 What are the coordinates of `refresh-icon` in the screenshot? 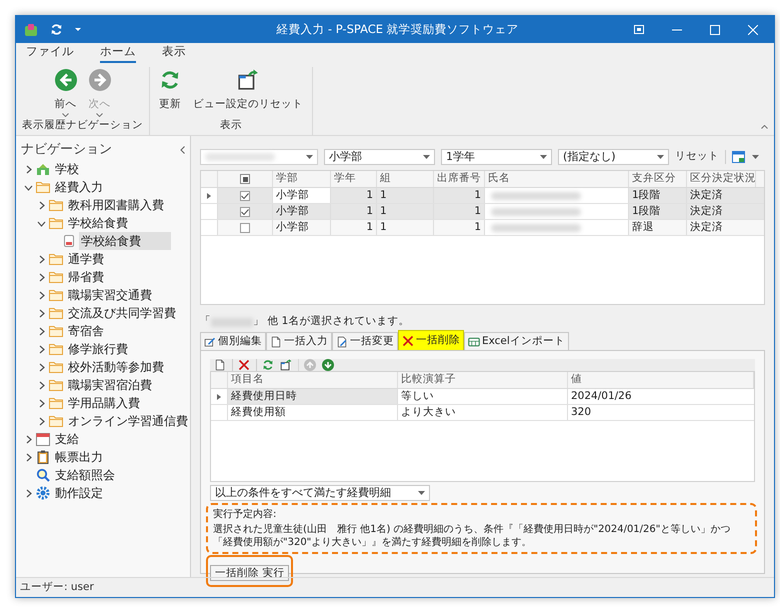 It's located at (56, 29).